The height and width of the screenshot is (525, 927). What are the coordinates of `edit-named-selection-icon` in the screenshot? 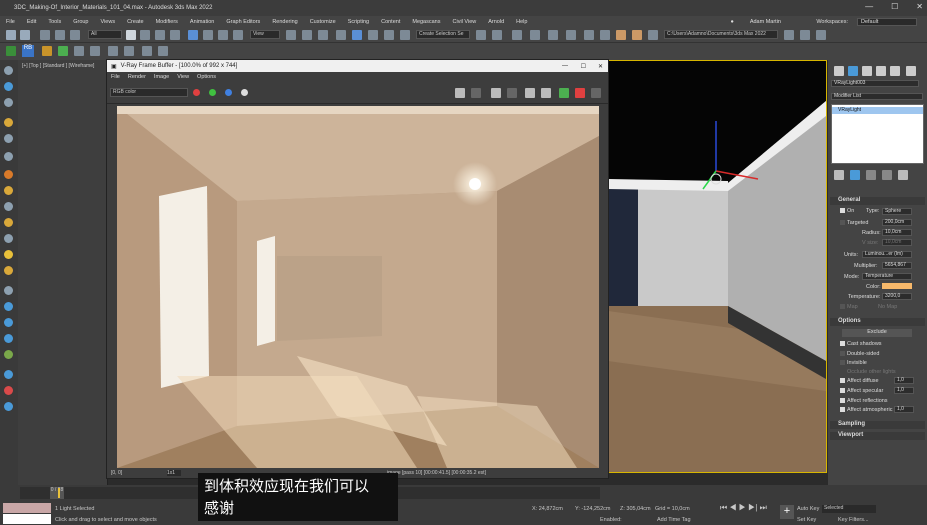 It's located at (405, 35).